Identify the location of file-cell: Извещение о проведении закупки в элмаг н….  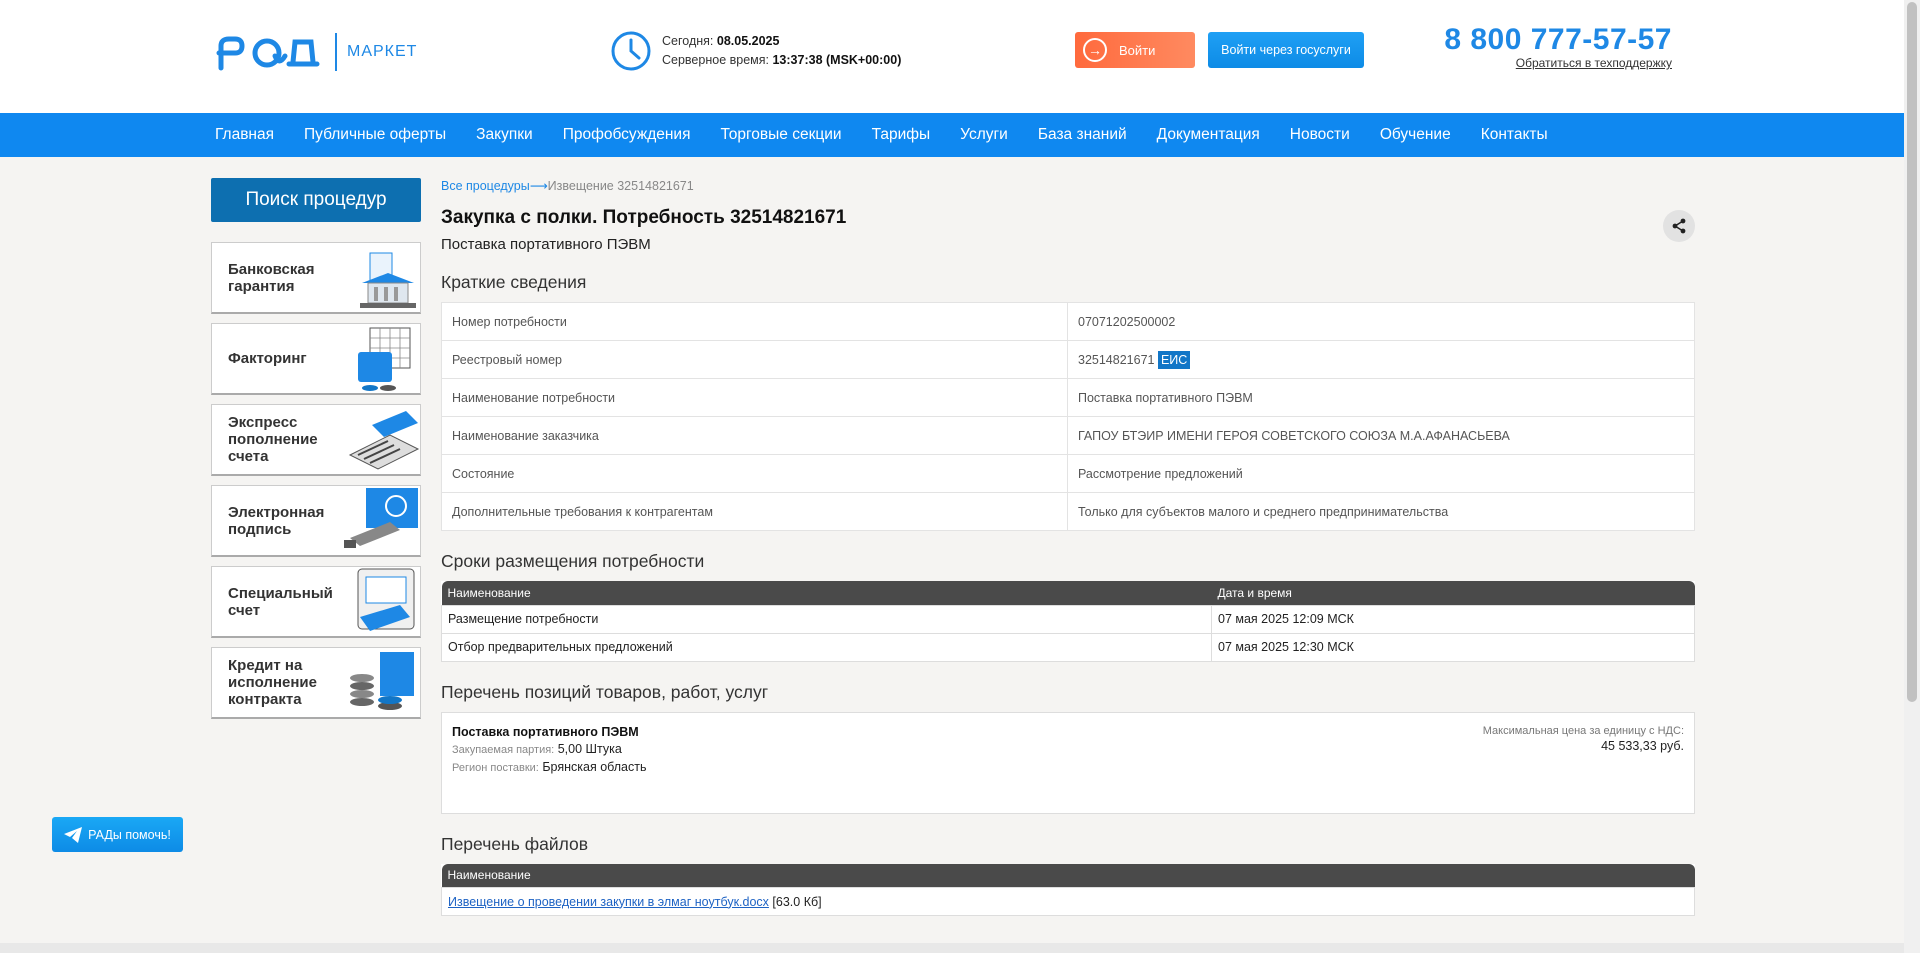
(1068, 901).